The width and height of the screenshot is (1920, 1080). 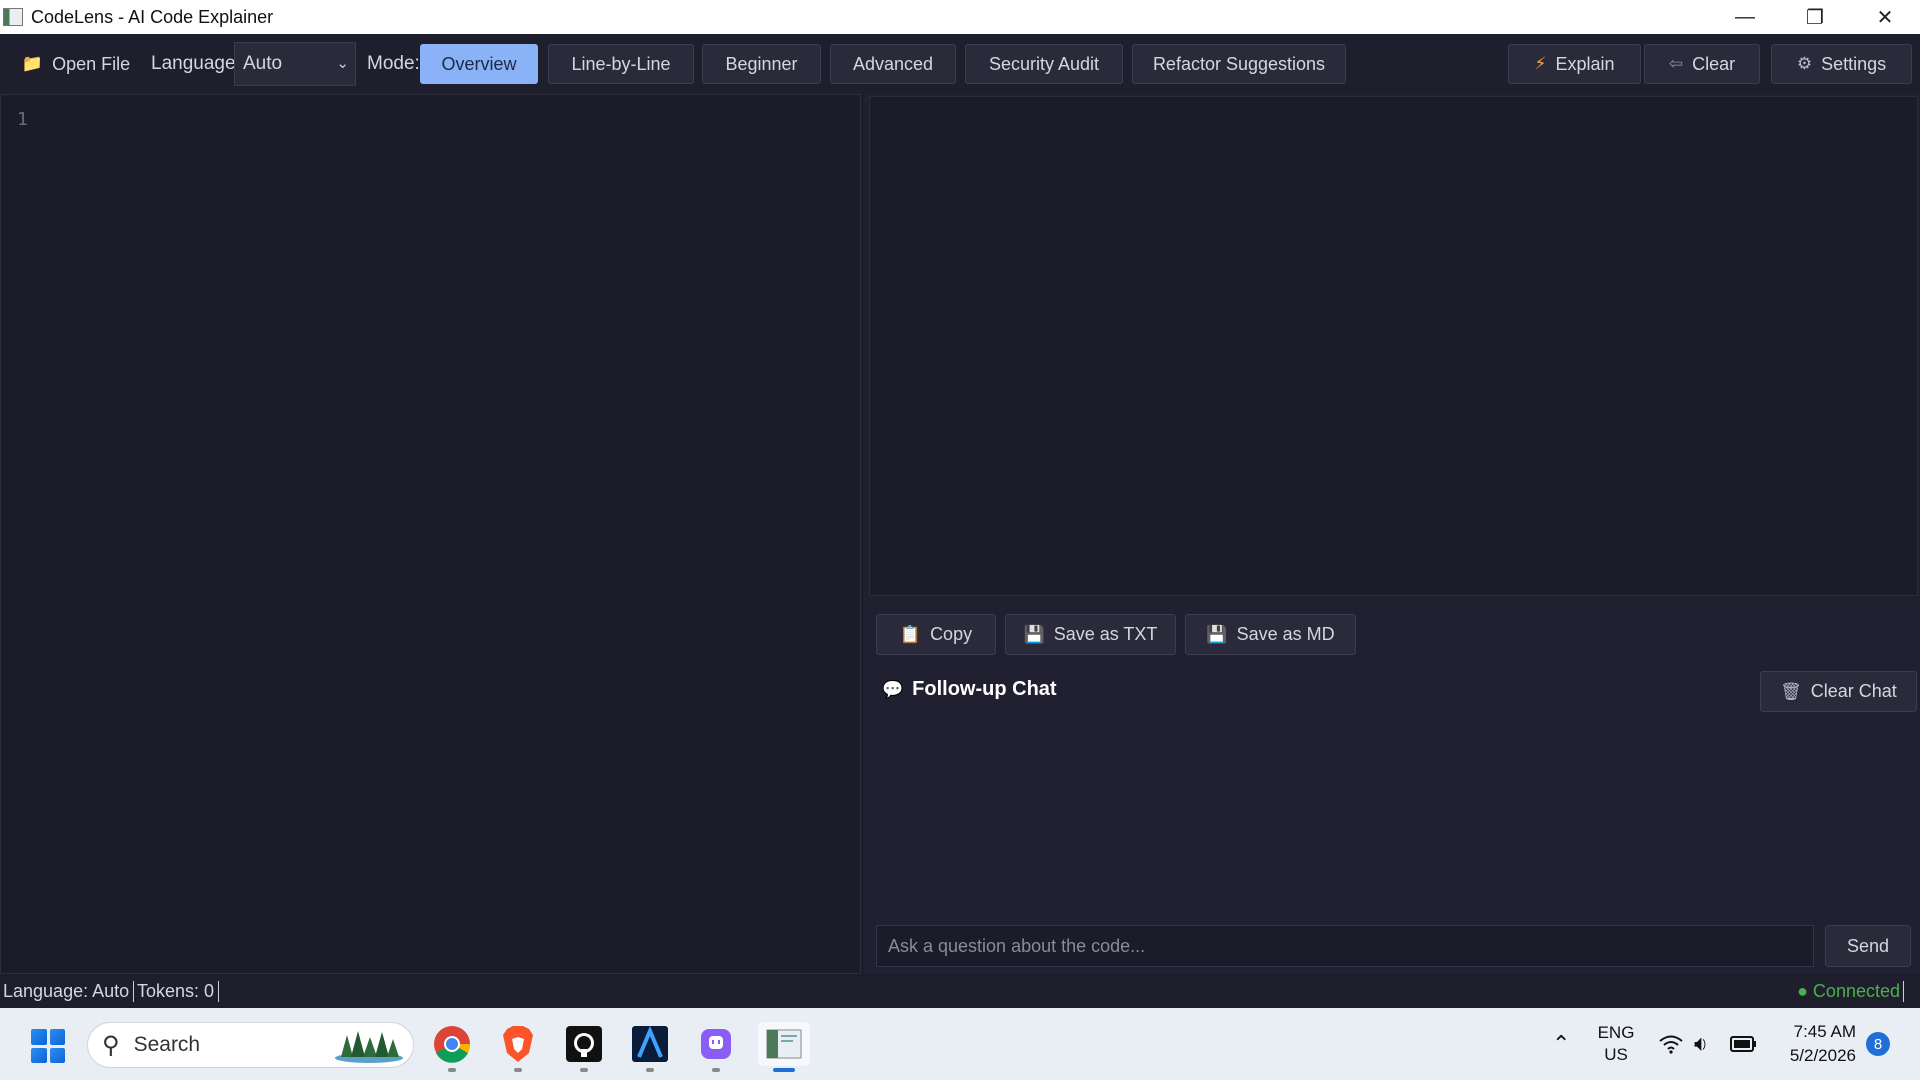 What do you see at coordinates (1816, 1044) in the screenshot?
I see `taskbar-clock: 7:45 AM 5/2/2026` at bounding box center [1816, 1044].